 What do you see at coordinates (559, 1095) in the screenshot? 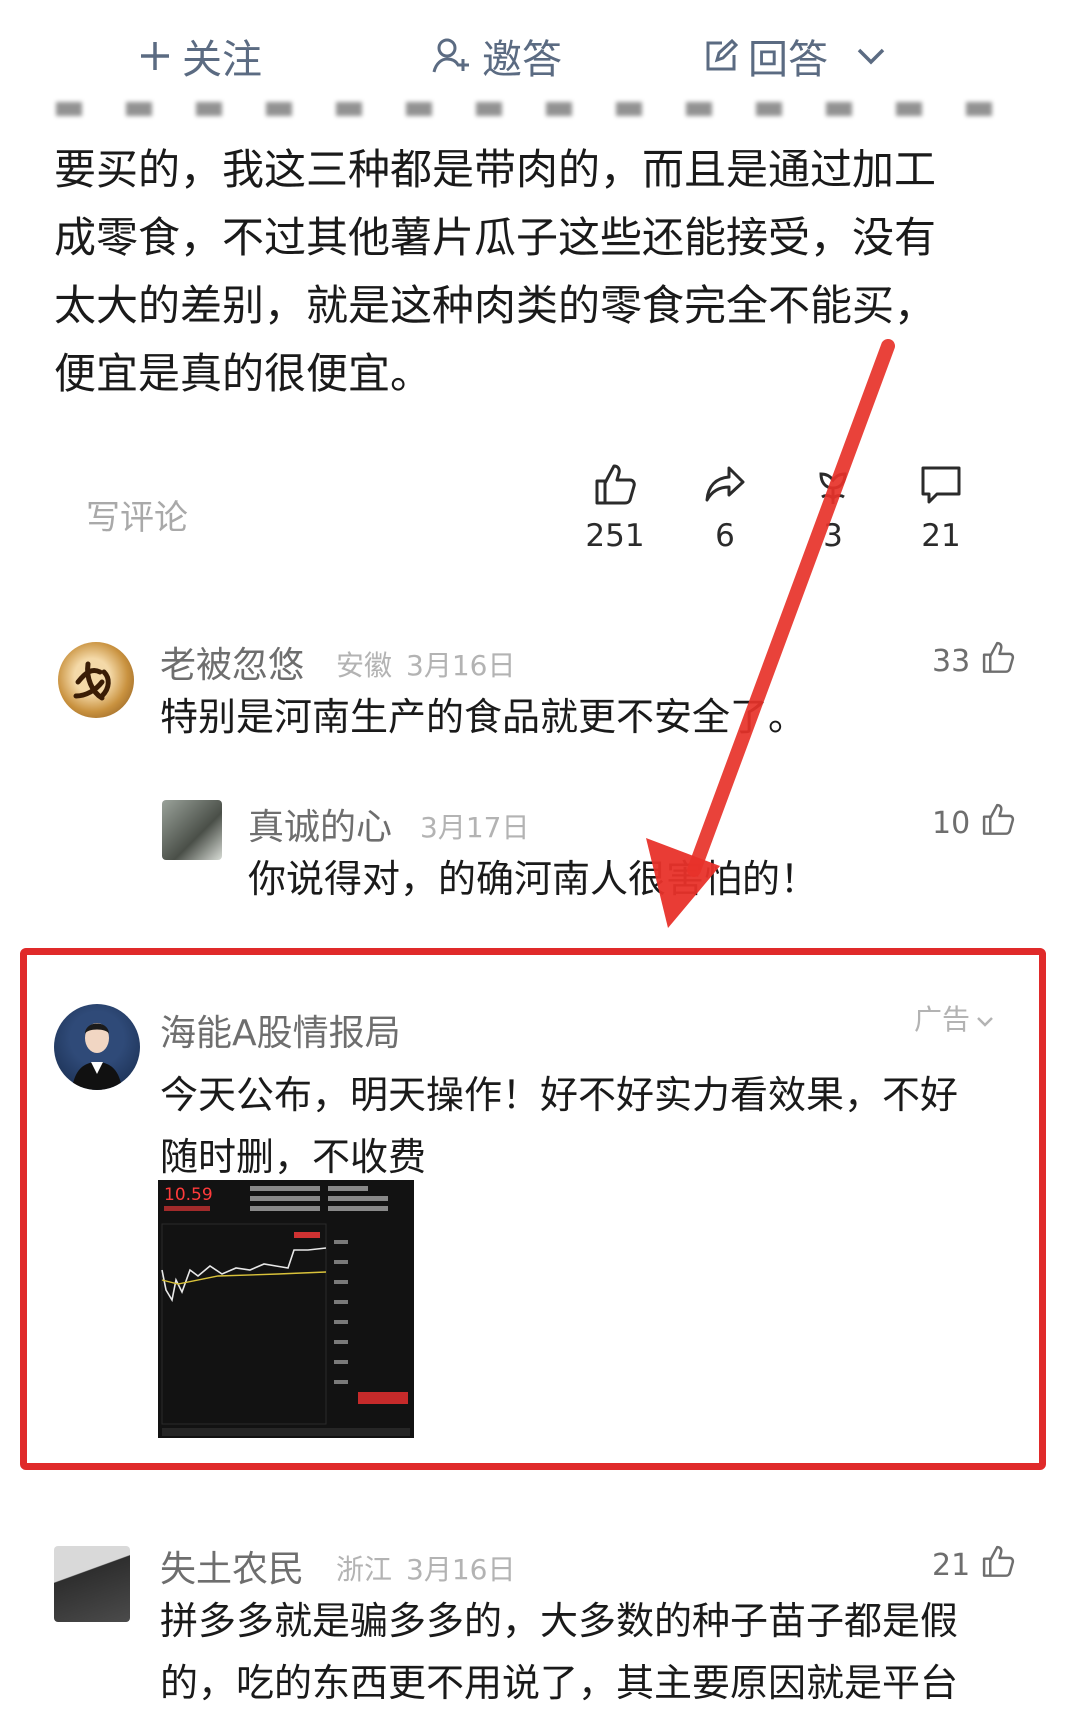
I see `ad-text-line: 今天公布，明天操作！好不好实力看效果，不好` at bounding box center [559, 1095].